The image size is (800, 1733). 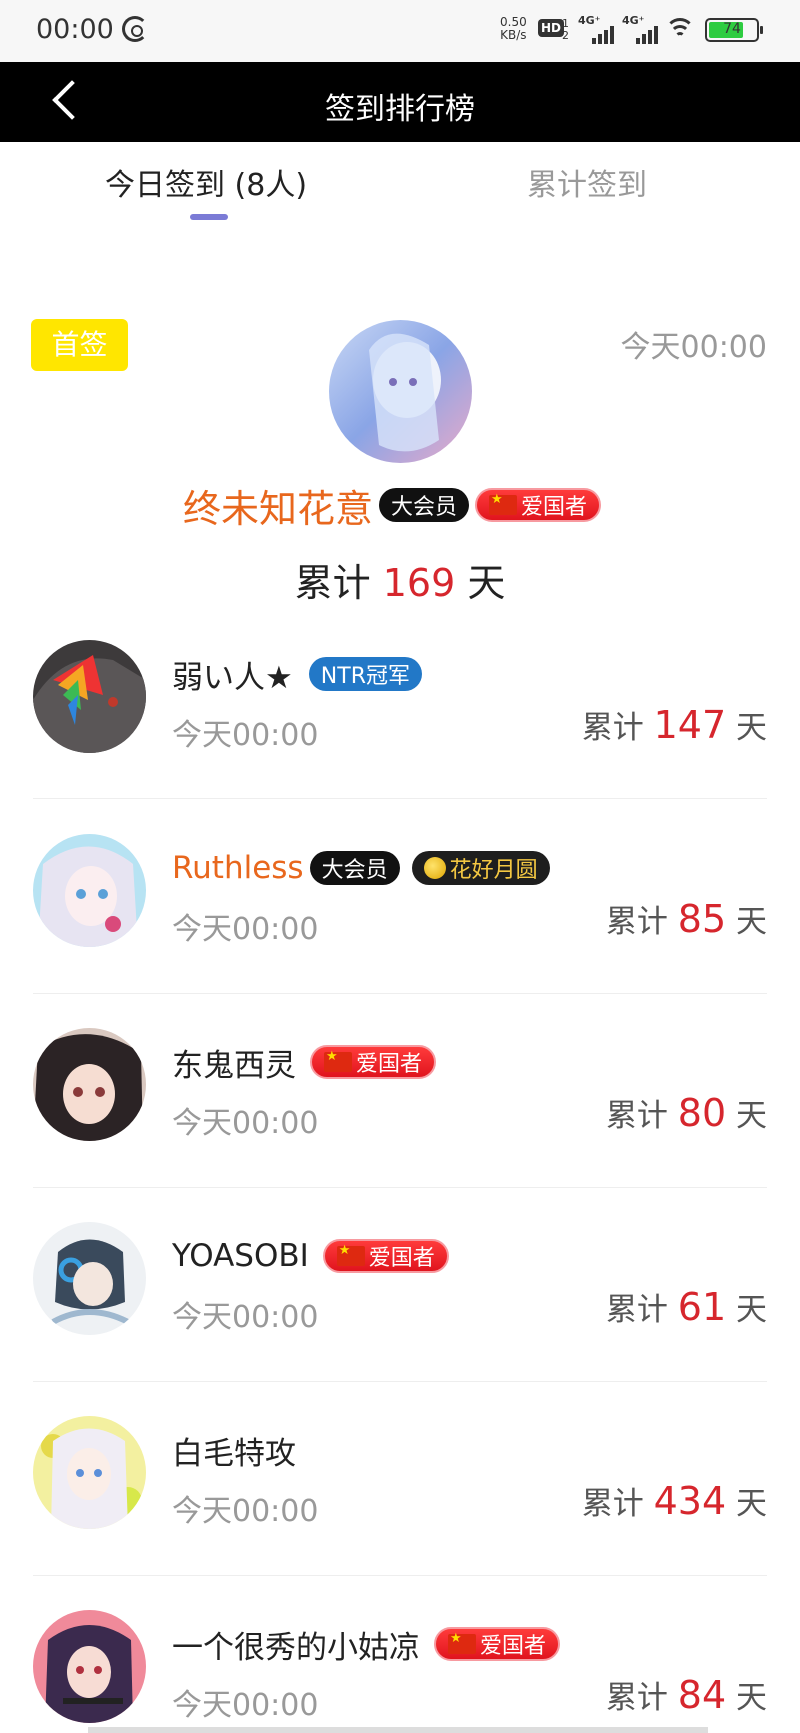 What do you see at coordinates (734, 30) in the screenshot?
I see `battery-icon: 74` at bounding box center [734, 30].